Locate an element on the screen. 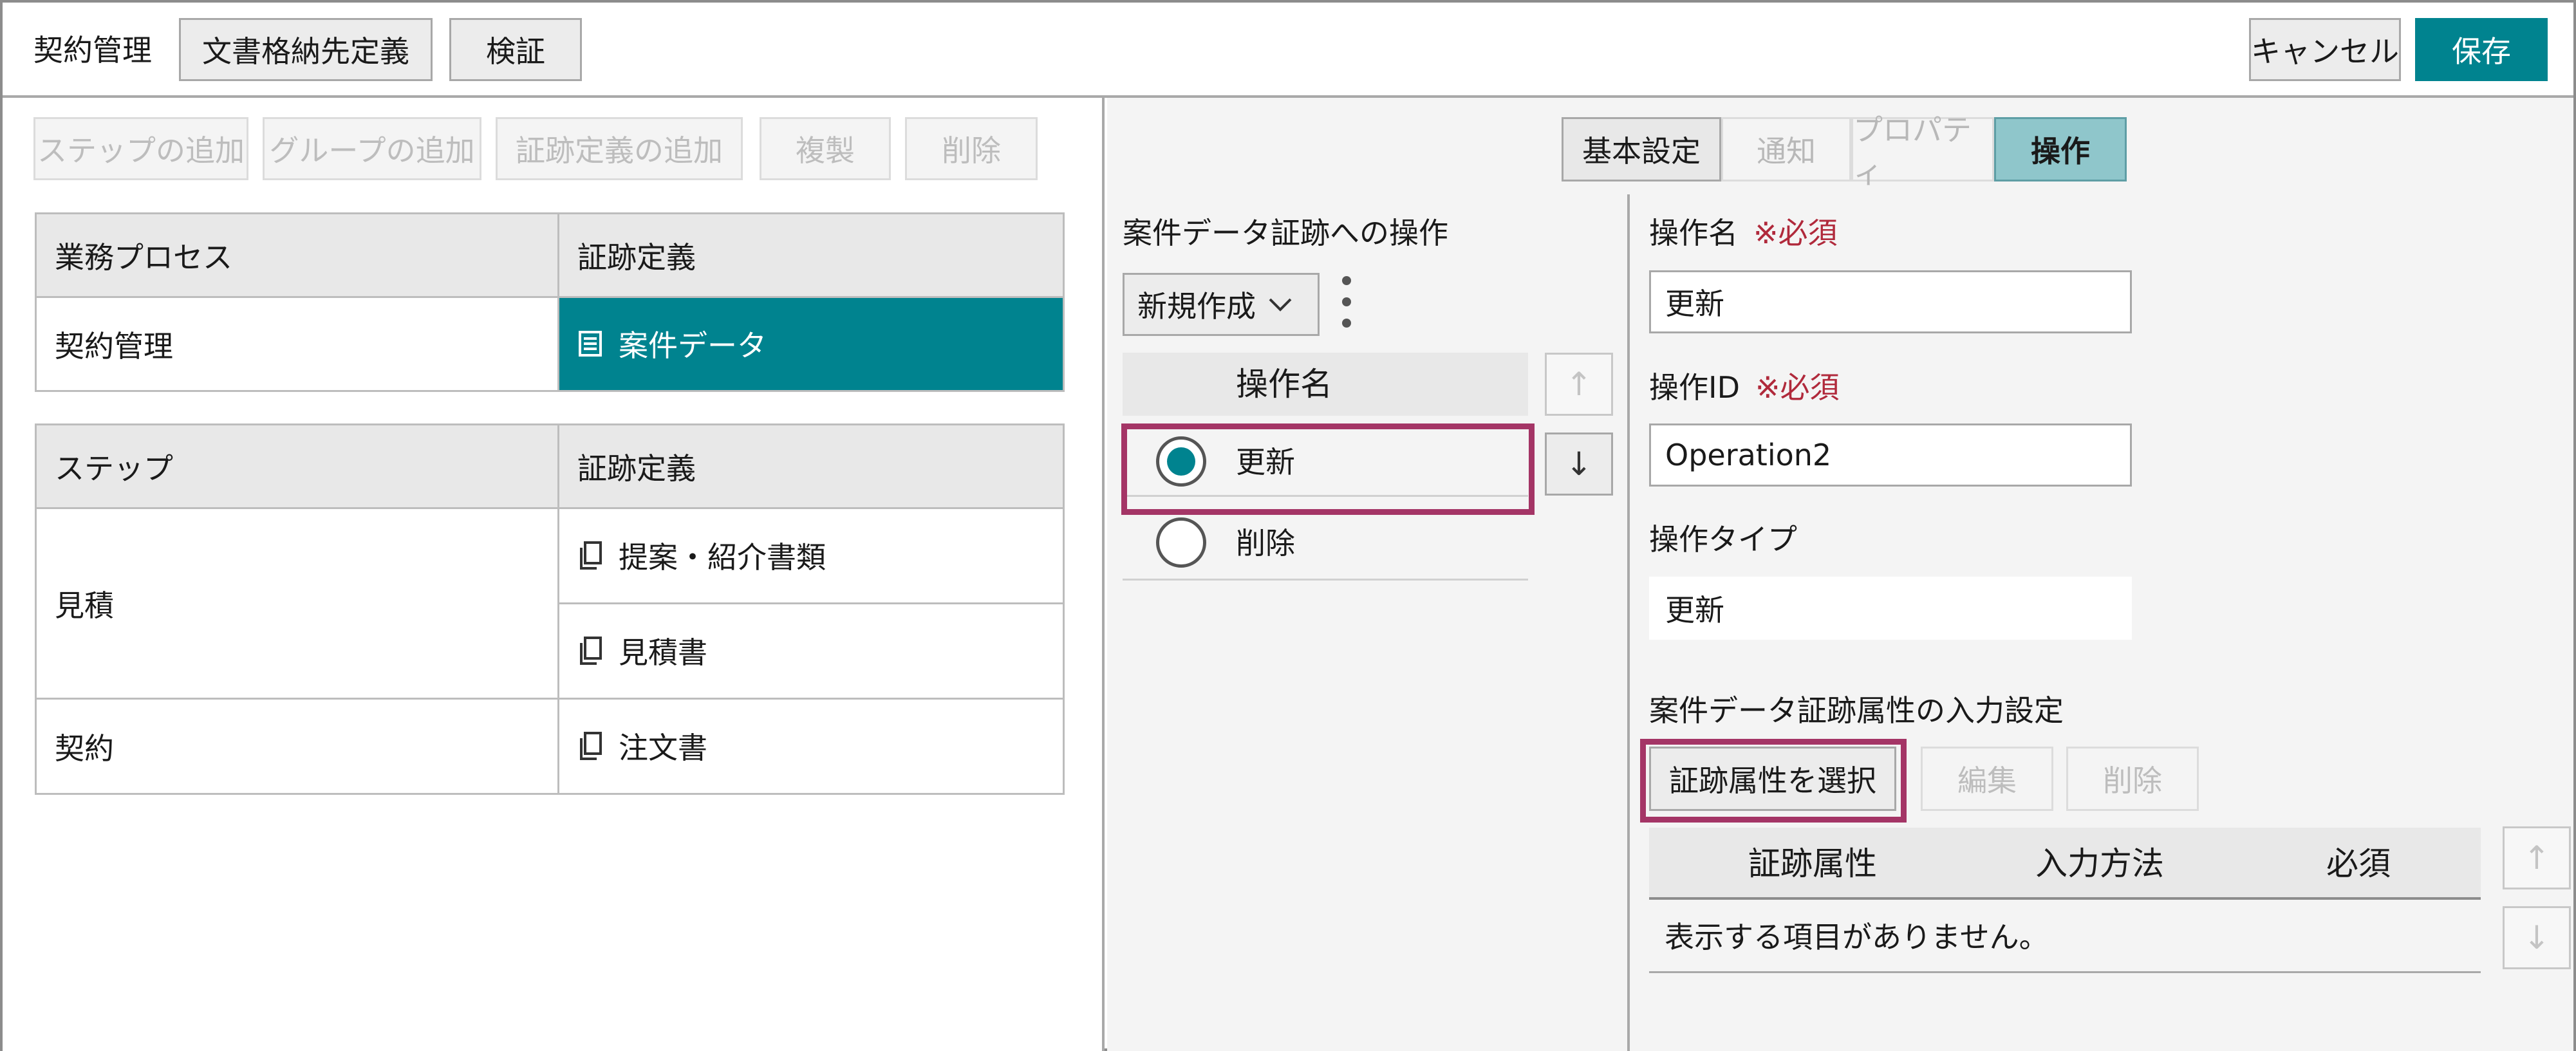 The image size is (2576, 1051). operation-id-input: Operation2 is located at coordinates (1890, 455).